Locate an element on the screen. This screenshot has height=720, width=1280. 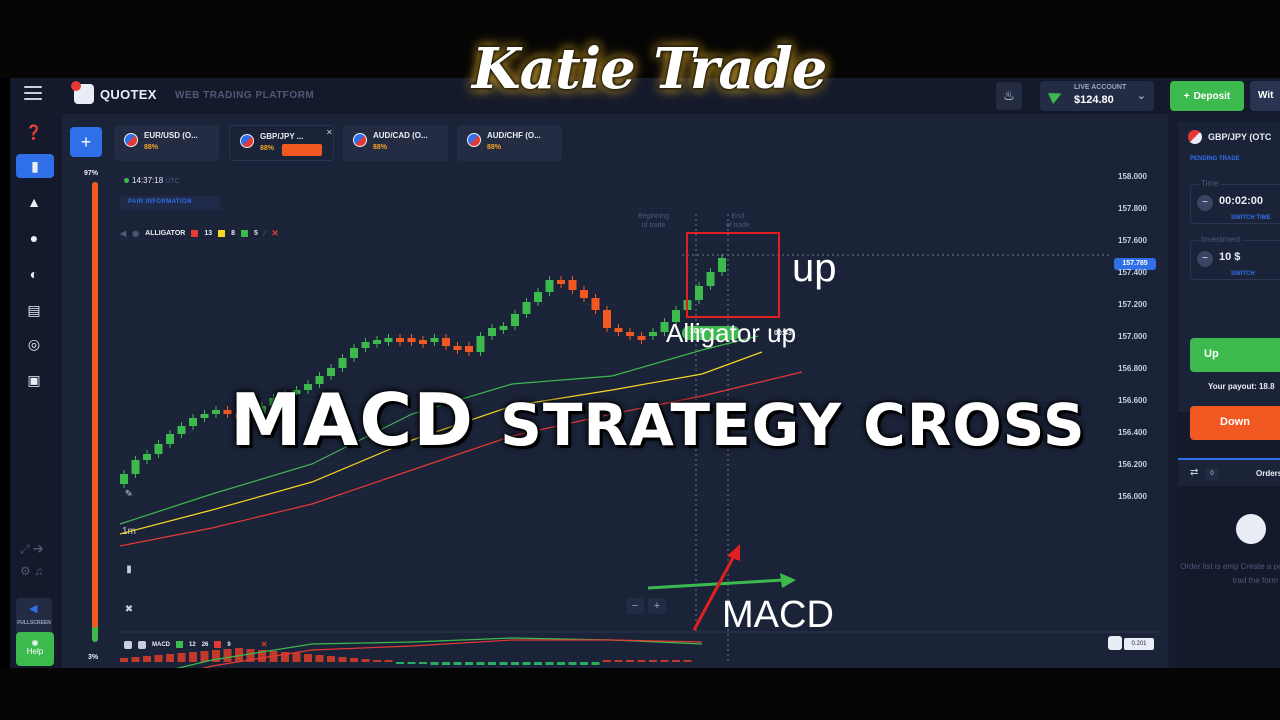
market-icon: ◐ is located at coordinates (34, 274).